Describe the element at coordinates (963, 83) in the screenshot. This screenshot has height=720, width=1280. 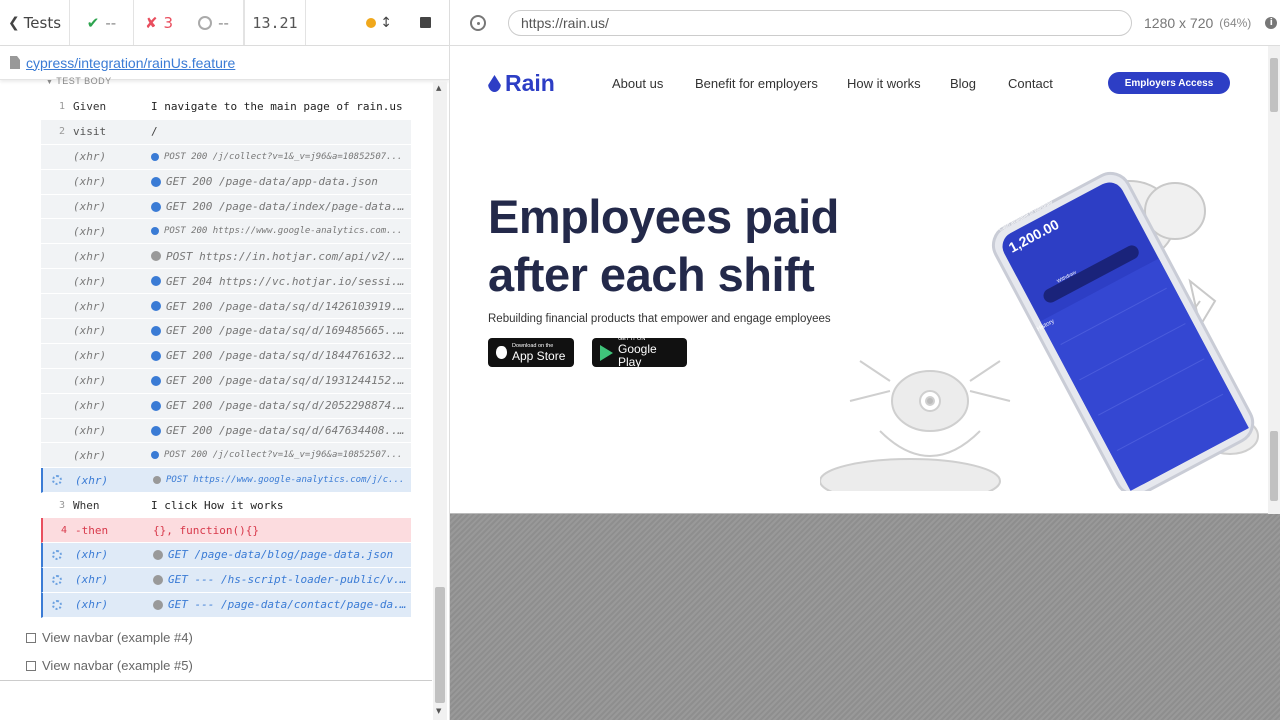
I see `nav-blog: Blog` at that location.